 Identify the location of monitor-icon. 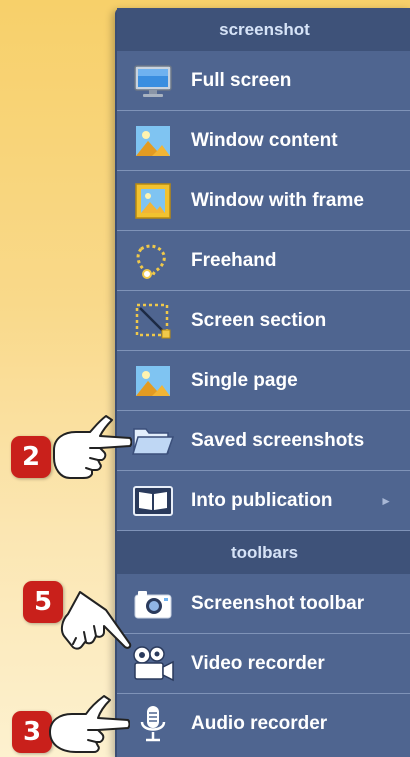
(153, 81).